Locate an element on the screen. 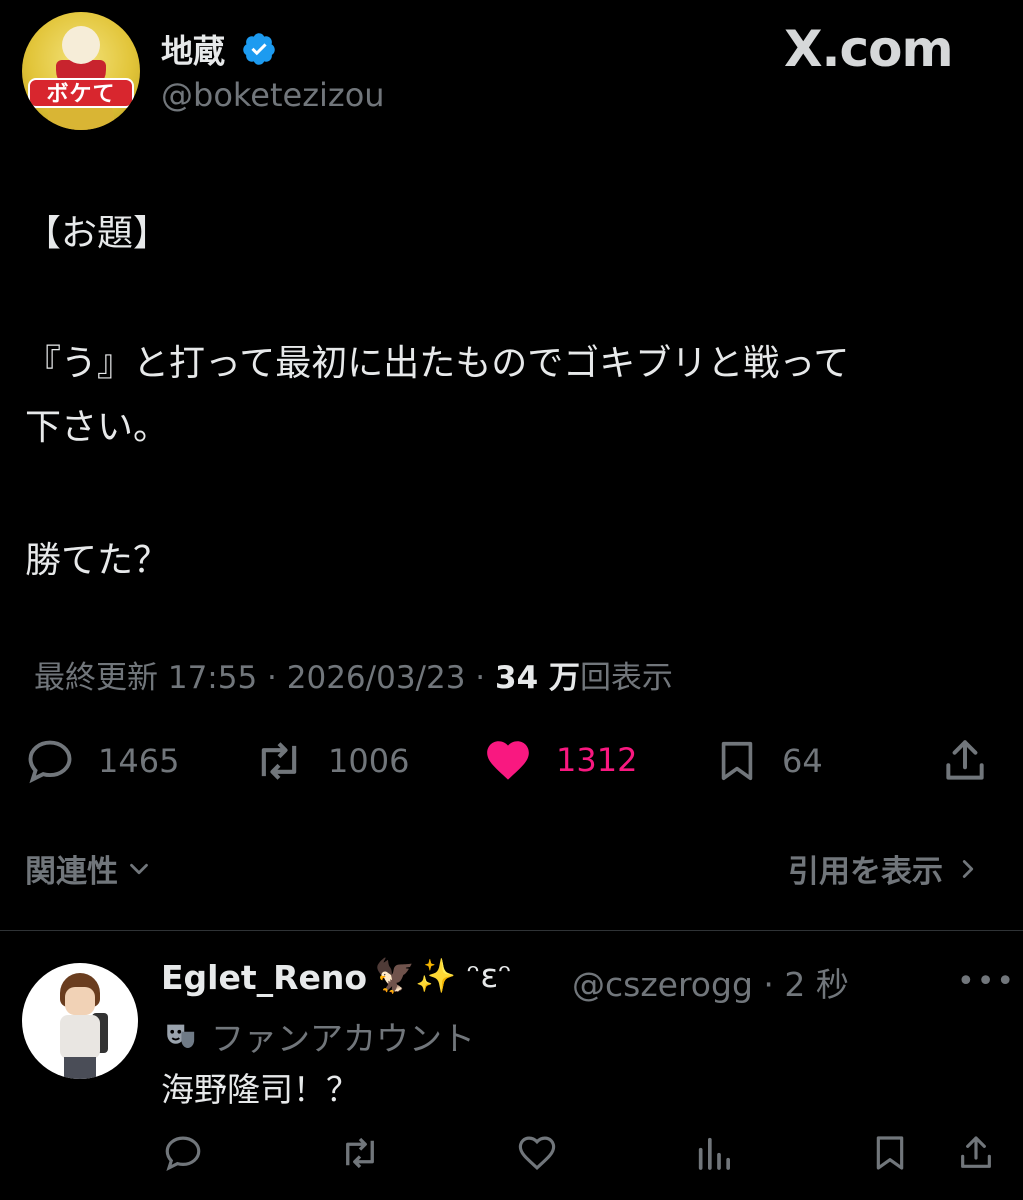 This screenshot has width=1023, height=1200. bookmark-button: 64 is located at coordinates (768, 761).